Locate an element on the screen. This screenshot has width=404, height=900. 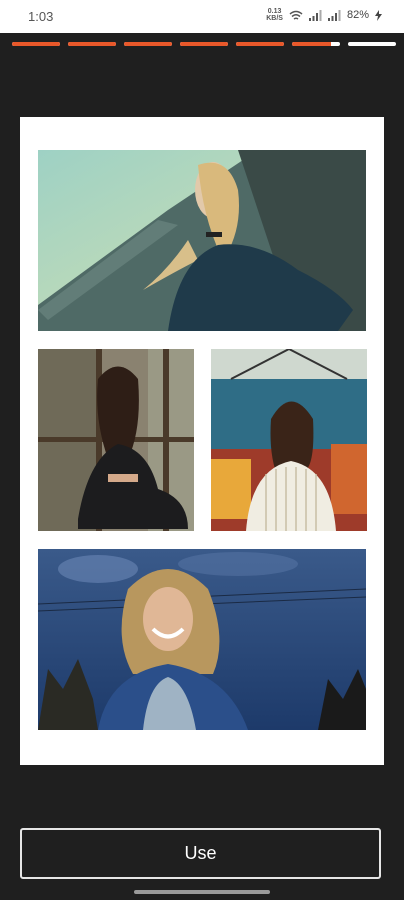
battery-percentage: 82% is located at coordinates (357, 15).